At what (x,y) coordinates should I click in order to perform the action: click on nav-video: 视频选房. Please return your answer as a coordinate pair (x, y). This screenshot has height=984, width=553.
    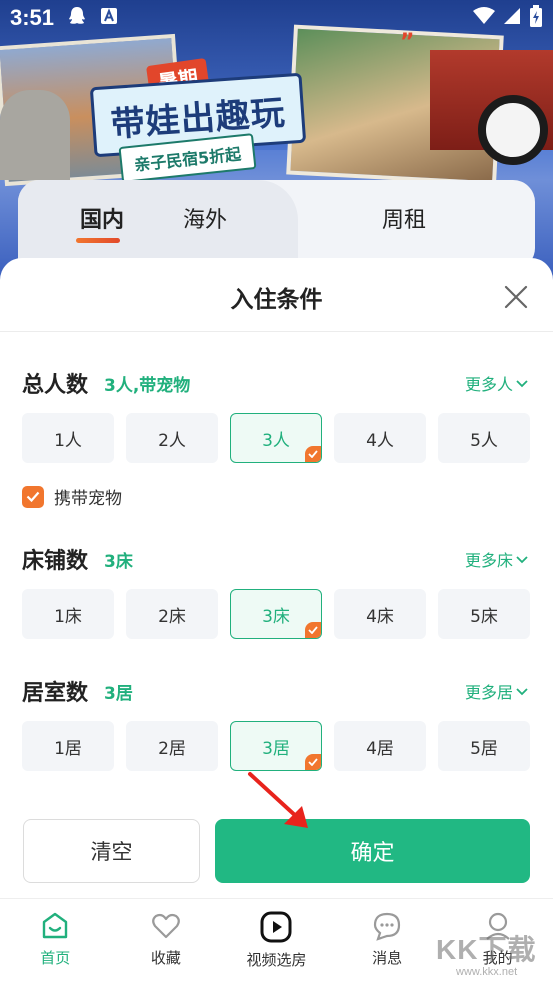
    Looking at the image, I should click on (276, 941).